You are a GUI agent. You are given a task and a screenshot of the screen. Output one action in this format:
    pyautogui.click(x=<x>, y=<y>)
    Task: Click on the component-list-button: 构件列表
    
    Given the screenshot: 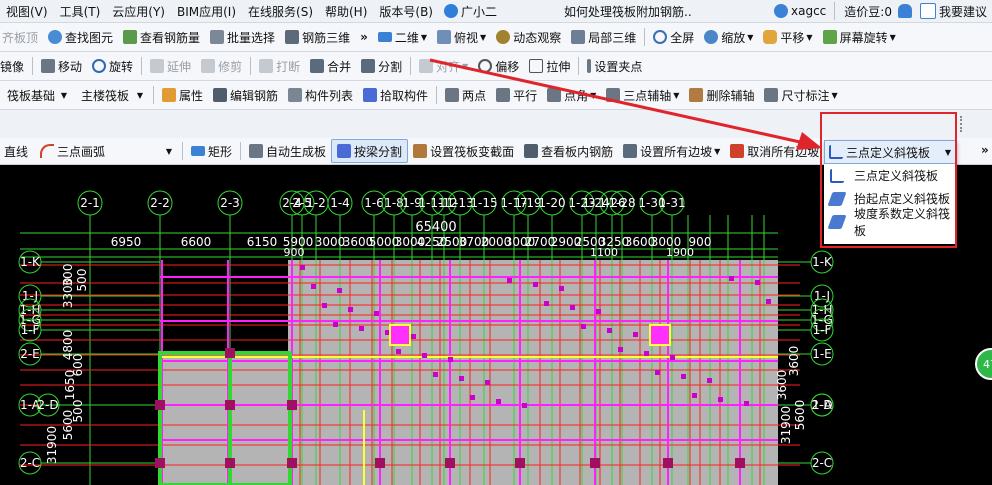 What is the action you would take?
    pyautogui.click(x=320, y=95)
    